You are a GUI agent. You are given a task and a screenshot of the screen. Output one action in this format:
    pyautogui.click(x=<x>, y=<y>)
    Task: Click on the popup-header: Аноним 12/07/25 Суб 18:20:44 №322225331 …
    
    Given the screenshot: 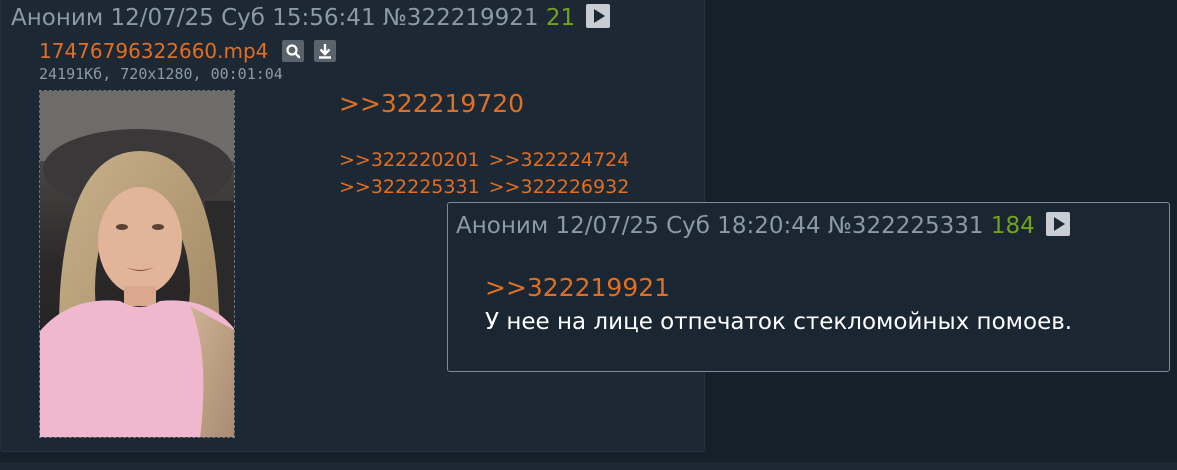 What is the action you would take?
    pyautogui.click(x=763, y=226)
    